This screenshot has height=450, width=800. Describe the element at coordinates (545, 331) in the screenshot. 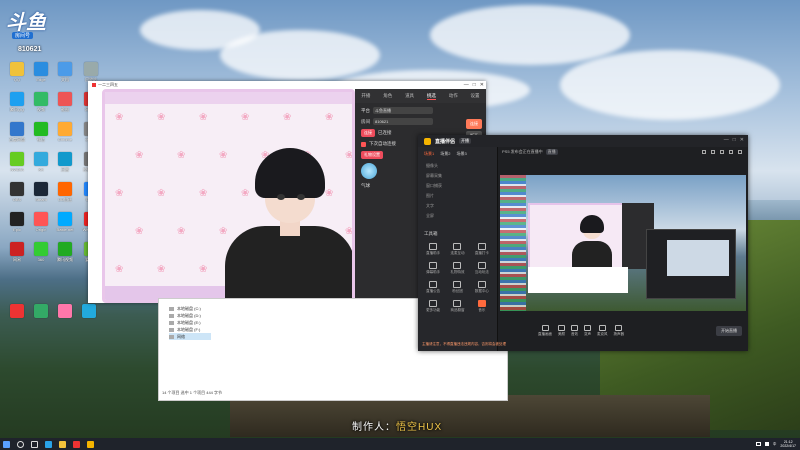

I see `bottom-button: 直播画面` at that location.